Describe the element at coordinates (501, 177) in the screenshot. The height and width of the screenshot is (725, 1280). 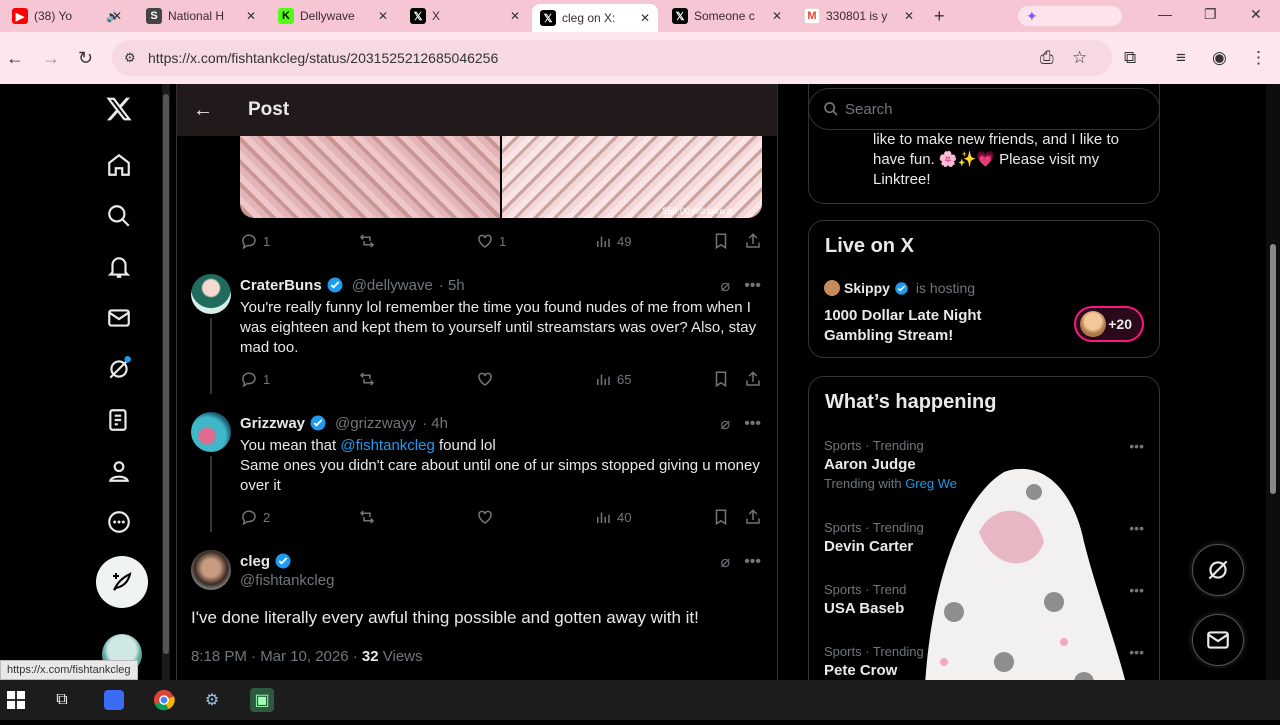
I see `parent-post-media: $50.00 will take a` at that location.